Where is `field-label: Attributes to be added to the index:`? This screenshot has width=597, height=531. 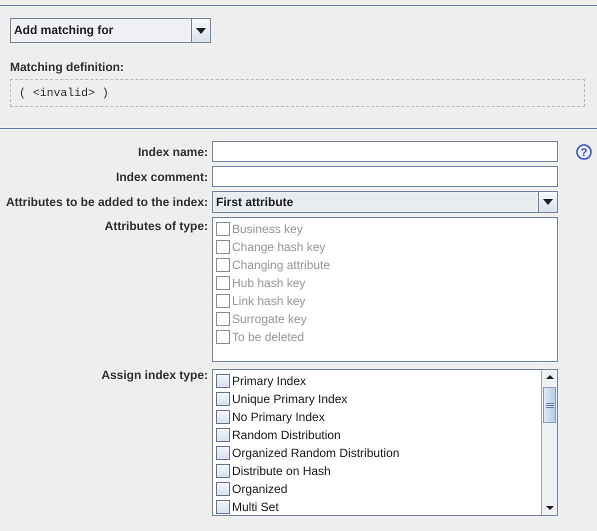
field-label: Attributes to be added to the index: is located at coordinates (106, 202).